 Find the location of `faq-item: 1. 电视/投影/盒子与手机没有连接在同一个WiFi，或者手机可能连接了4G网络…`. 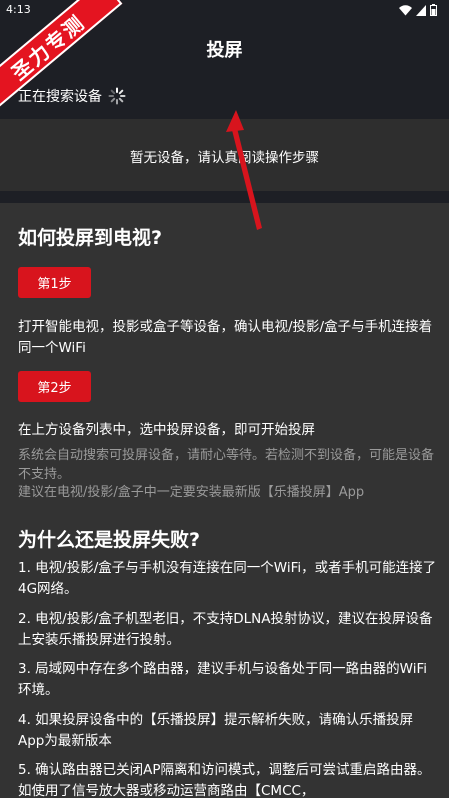

faq-item: 1. 电视/投影/盒子与手机没有连接在同一个WiFi，或者手机可能连接了4G网络… is located at coordinates (227, 578).